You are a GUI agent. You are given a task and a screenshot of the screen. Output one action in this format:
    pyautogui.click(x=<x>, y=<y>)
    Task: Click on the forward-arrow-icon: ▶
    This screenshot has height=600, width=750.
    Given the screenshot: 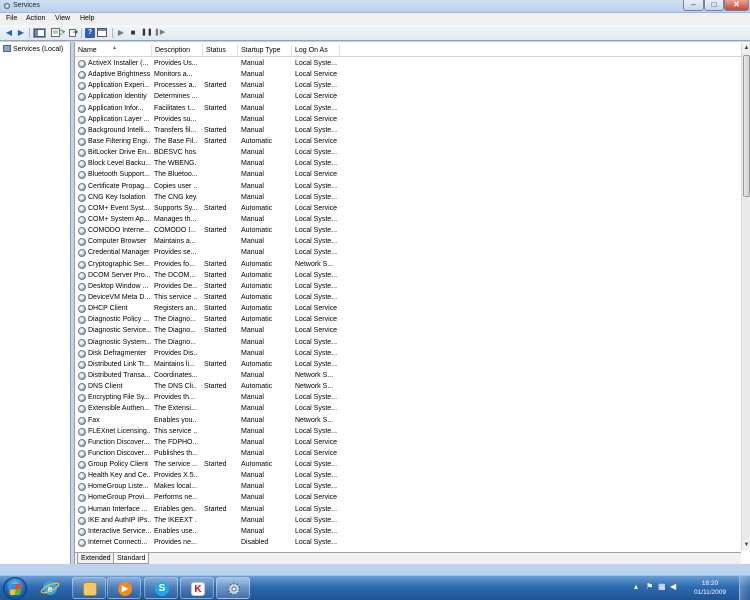 What is the action you would take?
    pyautogui.click(x=21, y=33)
    